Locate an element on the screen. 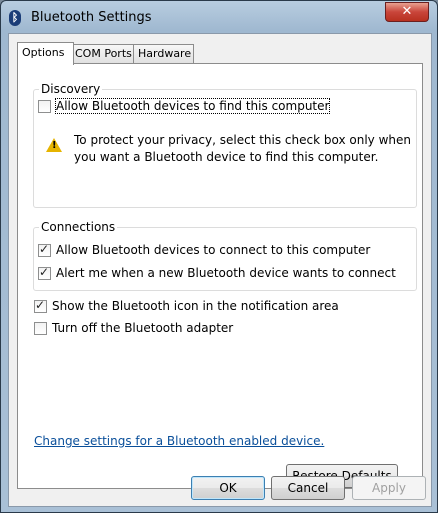  turn-off-checkbox is located at coordinates (40, 328).